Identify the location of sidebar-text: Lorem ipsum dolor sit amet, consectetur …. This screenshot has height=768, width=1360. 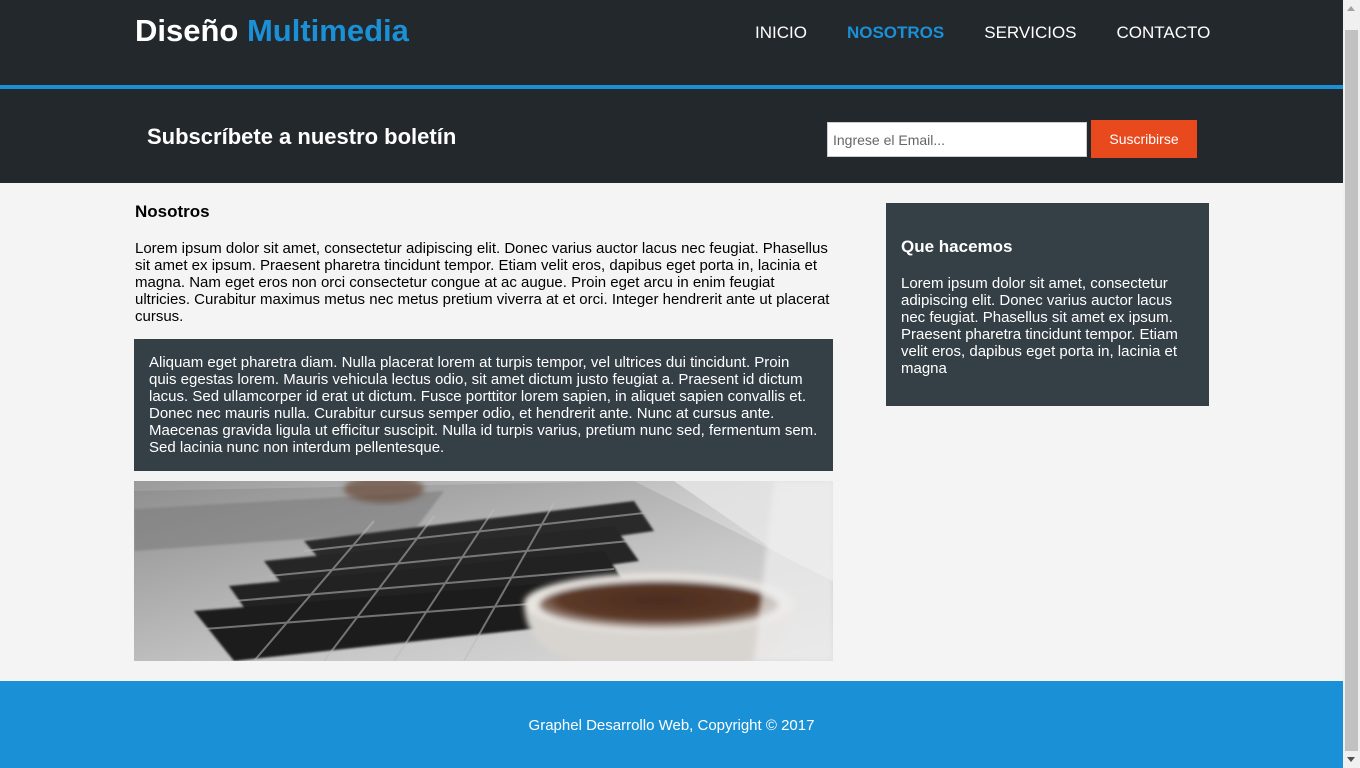
(1039, 326).